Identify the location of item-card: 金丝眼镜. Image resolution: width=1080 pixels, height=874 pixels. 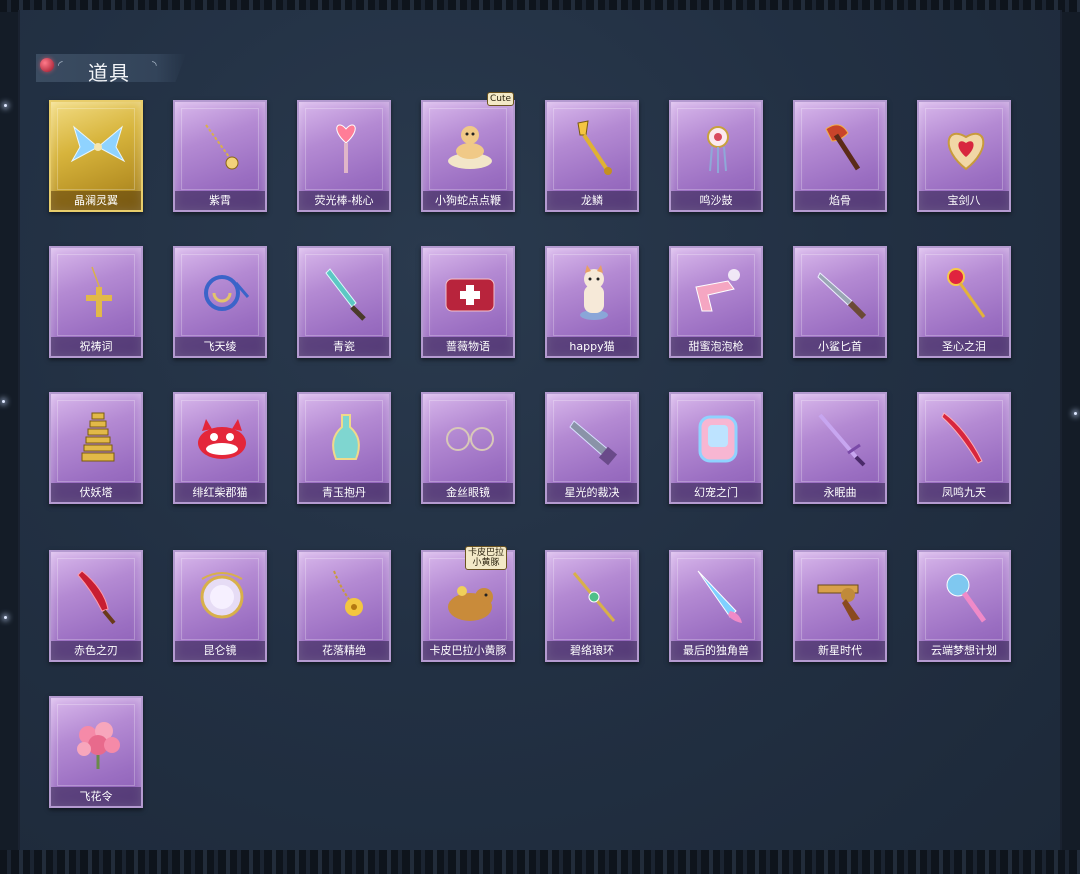
(468, 448).